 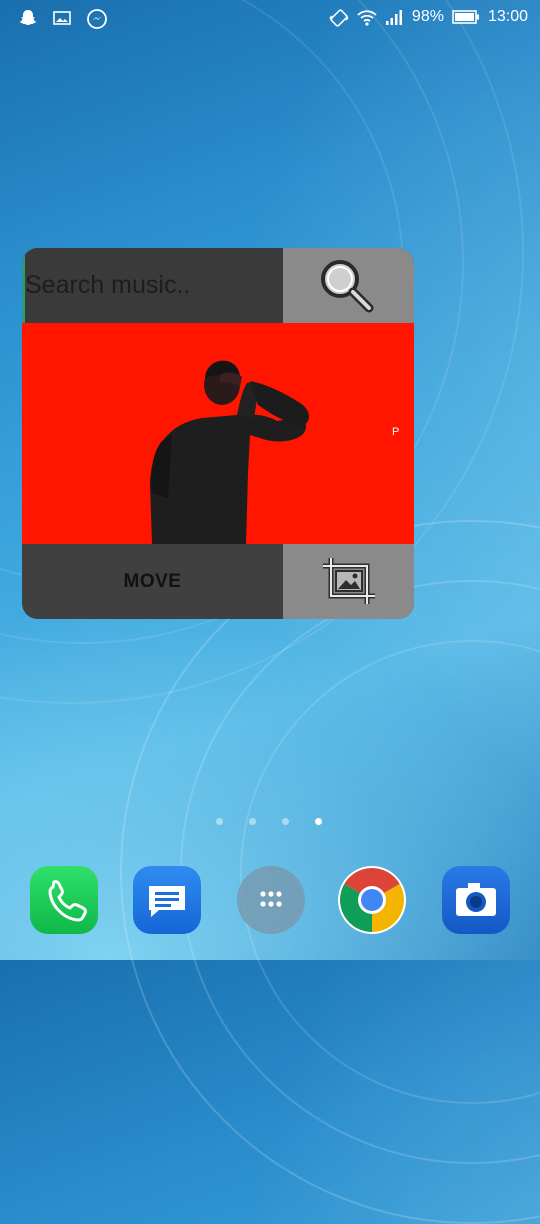 I want to click on search-button, so click(x=348, y=285).